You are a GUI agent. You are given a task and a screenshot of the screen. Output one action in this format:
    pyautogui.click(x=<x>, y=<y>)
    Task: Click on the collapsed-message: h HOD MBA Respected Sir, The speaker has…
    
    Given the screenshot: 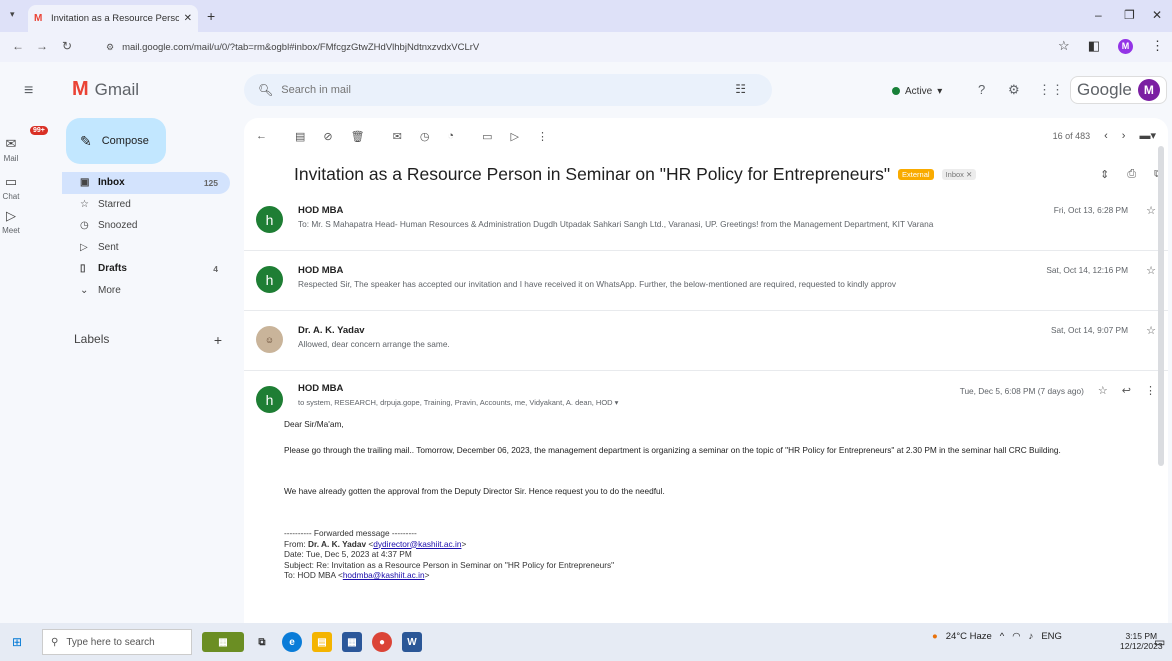 What is the action you would take?
    pyautogui.click(x=706, y=286)
    